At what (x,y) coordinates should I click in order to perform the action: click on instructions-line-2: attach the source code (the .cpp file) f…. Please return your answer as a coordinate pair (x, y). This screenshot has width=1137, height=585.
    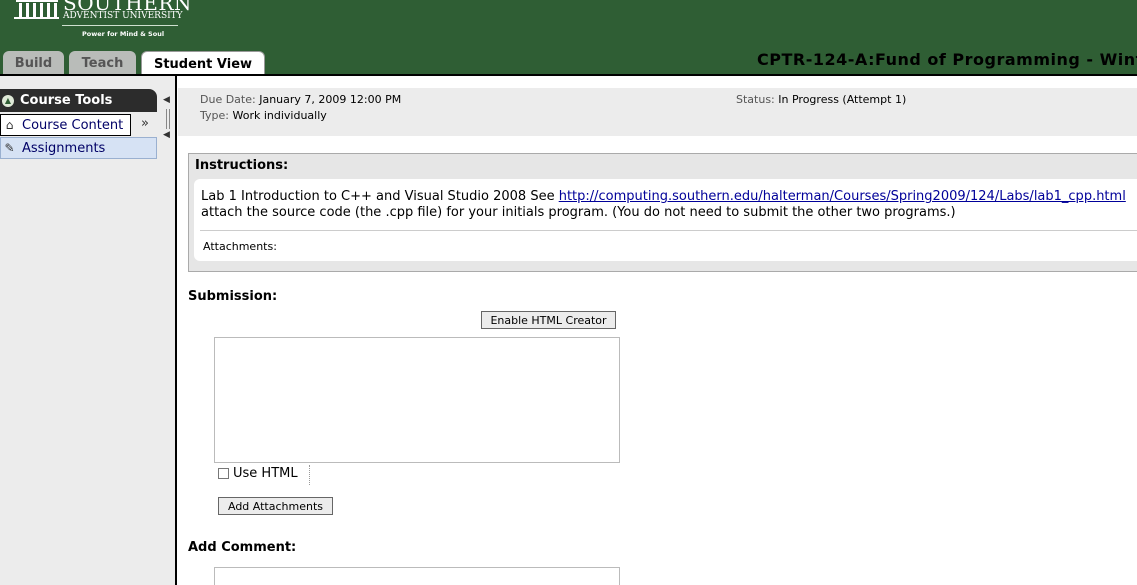
    Looking at the image, I should click on (578, 212).